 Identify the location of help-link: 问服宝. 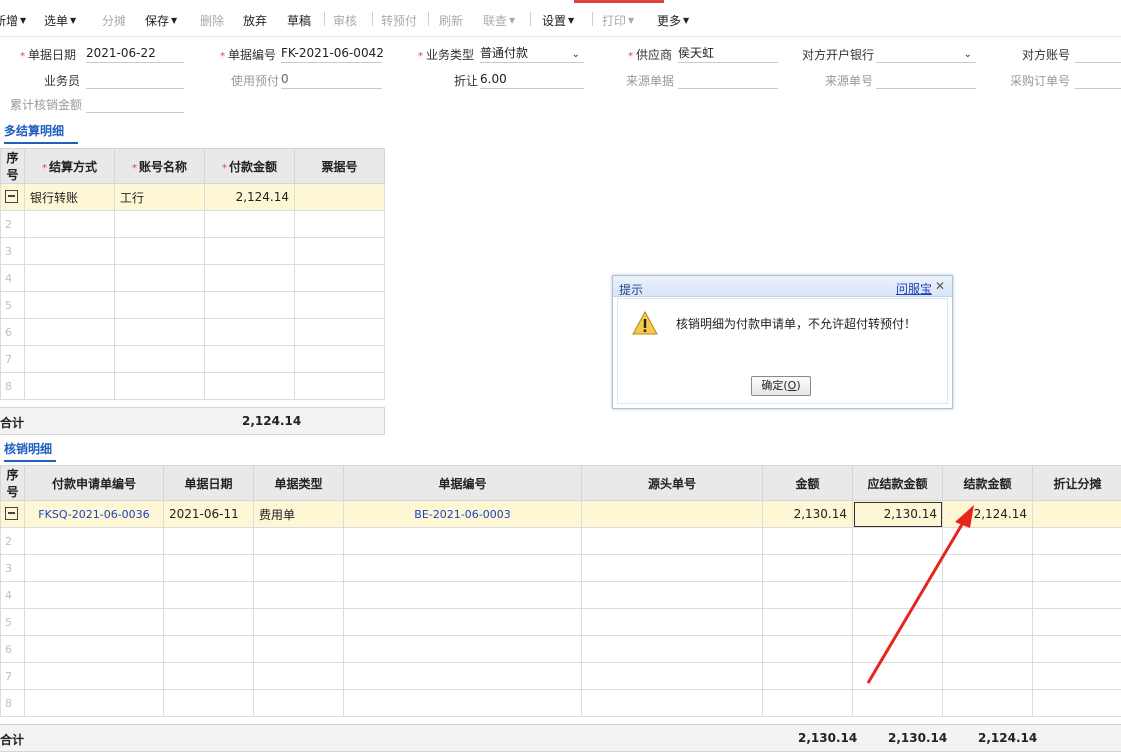
(914, 288).